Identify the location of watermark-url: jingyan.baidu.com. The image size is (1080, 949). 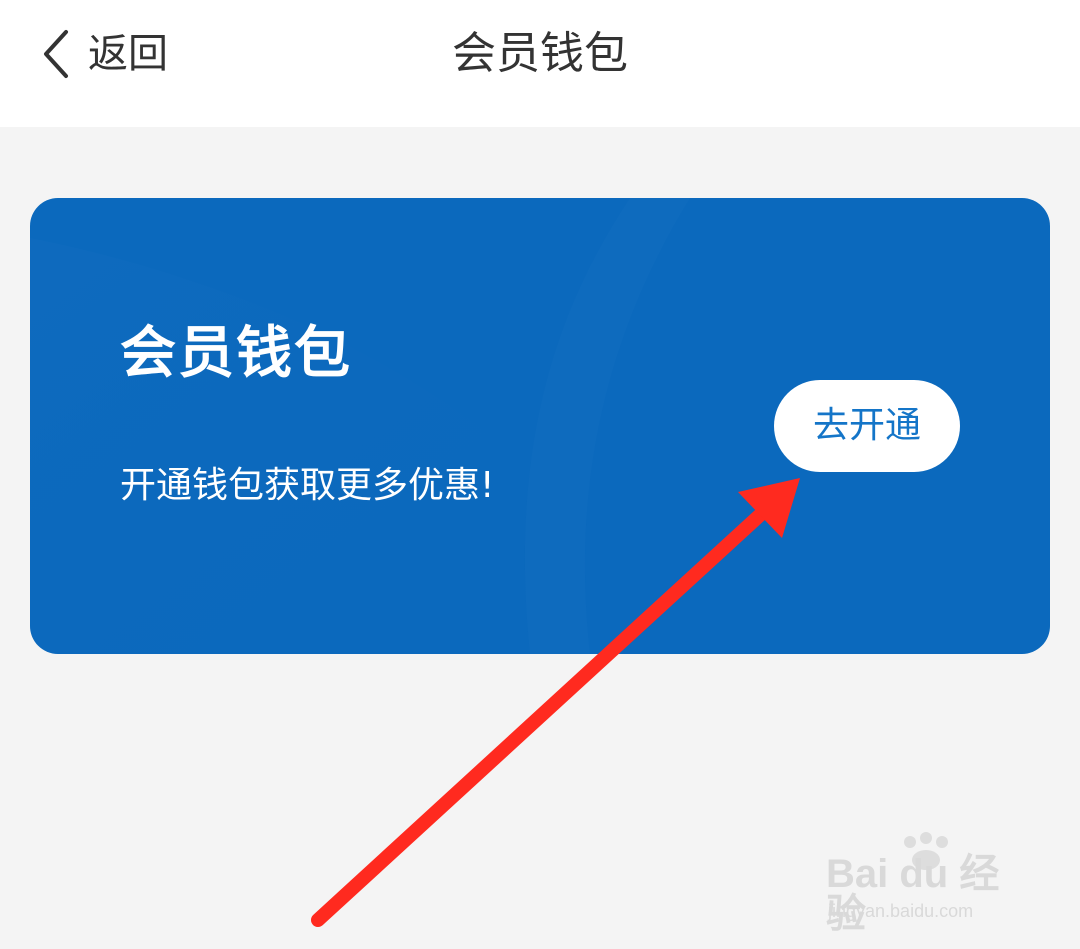
(901, 911).